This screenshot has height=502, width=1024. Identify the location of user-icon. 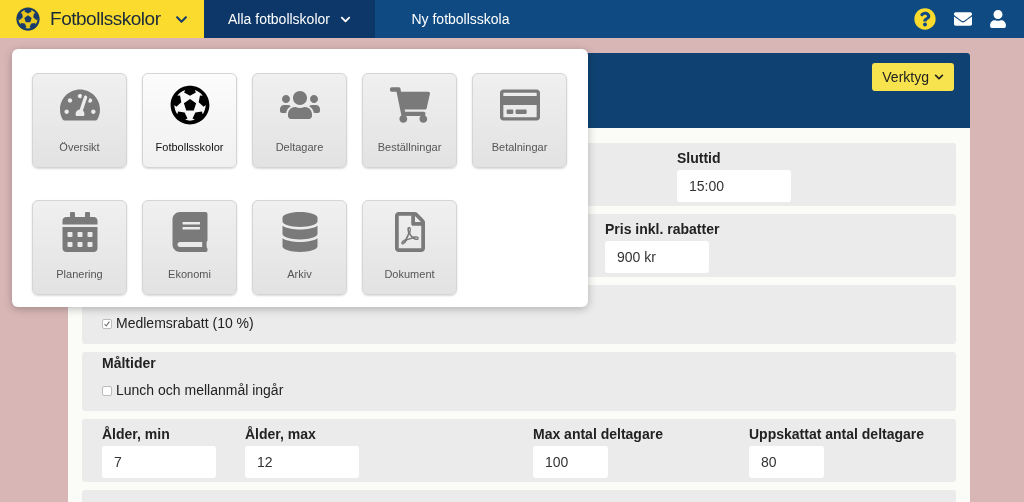
(998, 19).